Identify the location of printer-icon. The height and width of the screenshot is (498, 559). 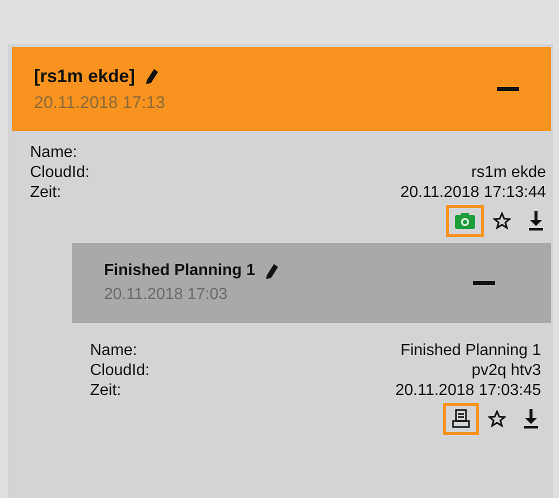
(461, 419).